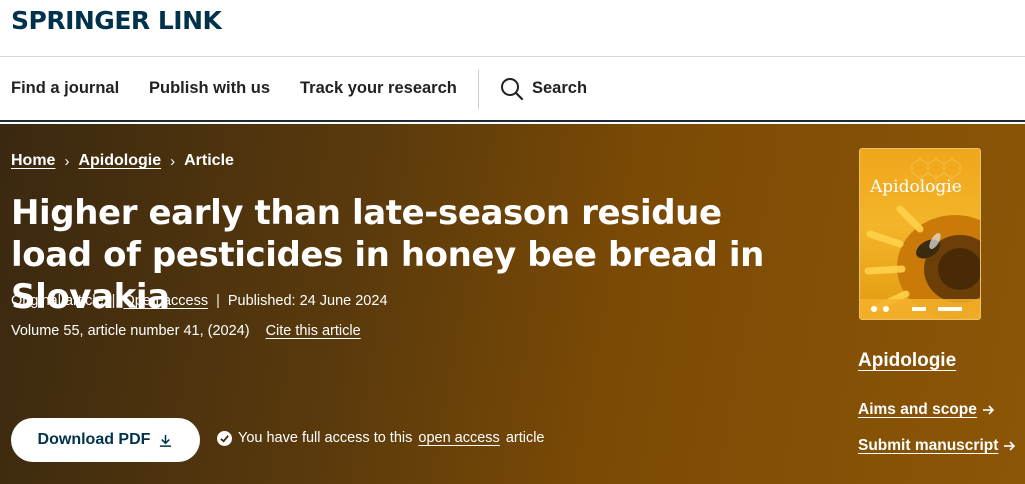  Describe the element at coordinates (165, 301) in the screenshot. I see `open-access-link: Open access` at that location.